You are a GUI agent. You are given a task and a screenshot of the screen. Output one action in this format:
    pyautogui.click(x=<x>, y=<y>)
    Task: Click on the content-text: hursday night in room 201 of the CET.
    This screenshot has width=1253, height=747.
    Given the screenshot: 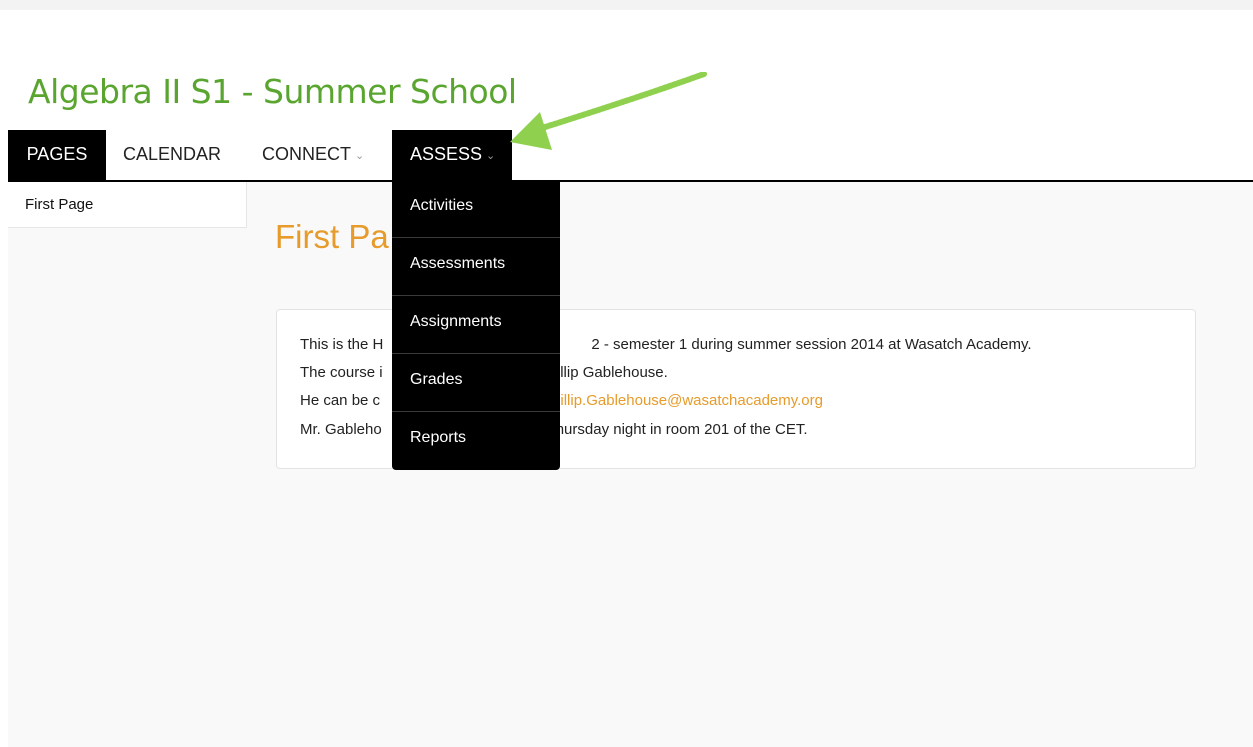 What is the action you would take?
    pyautogui.click(x=681, y=429)
    